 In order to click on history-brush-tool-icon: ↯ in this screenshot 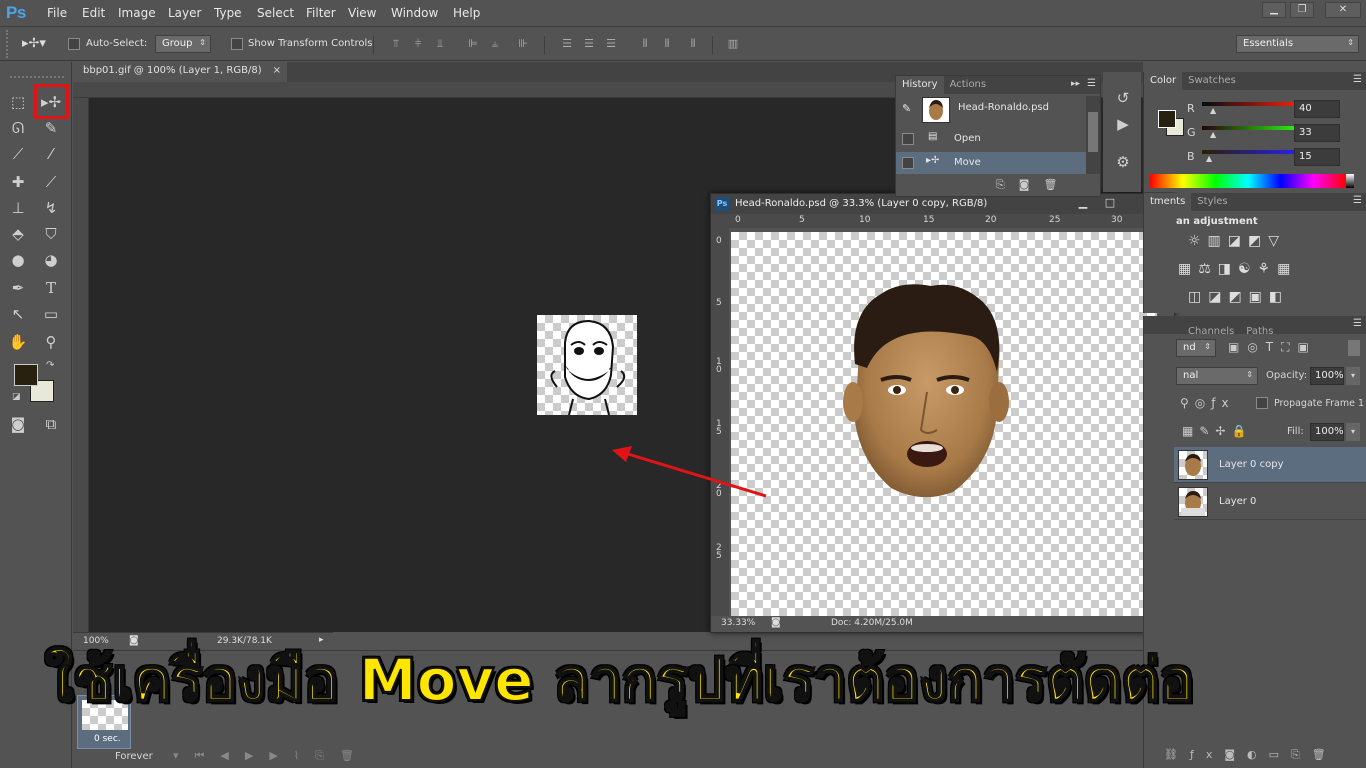, I will do `click(51, 208)`.